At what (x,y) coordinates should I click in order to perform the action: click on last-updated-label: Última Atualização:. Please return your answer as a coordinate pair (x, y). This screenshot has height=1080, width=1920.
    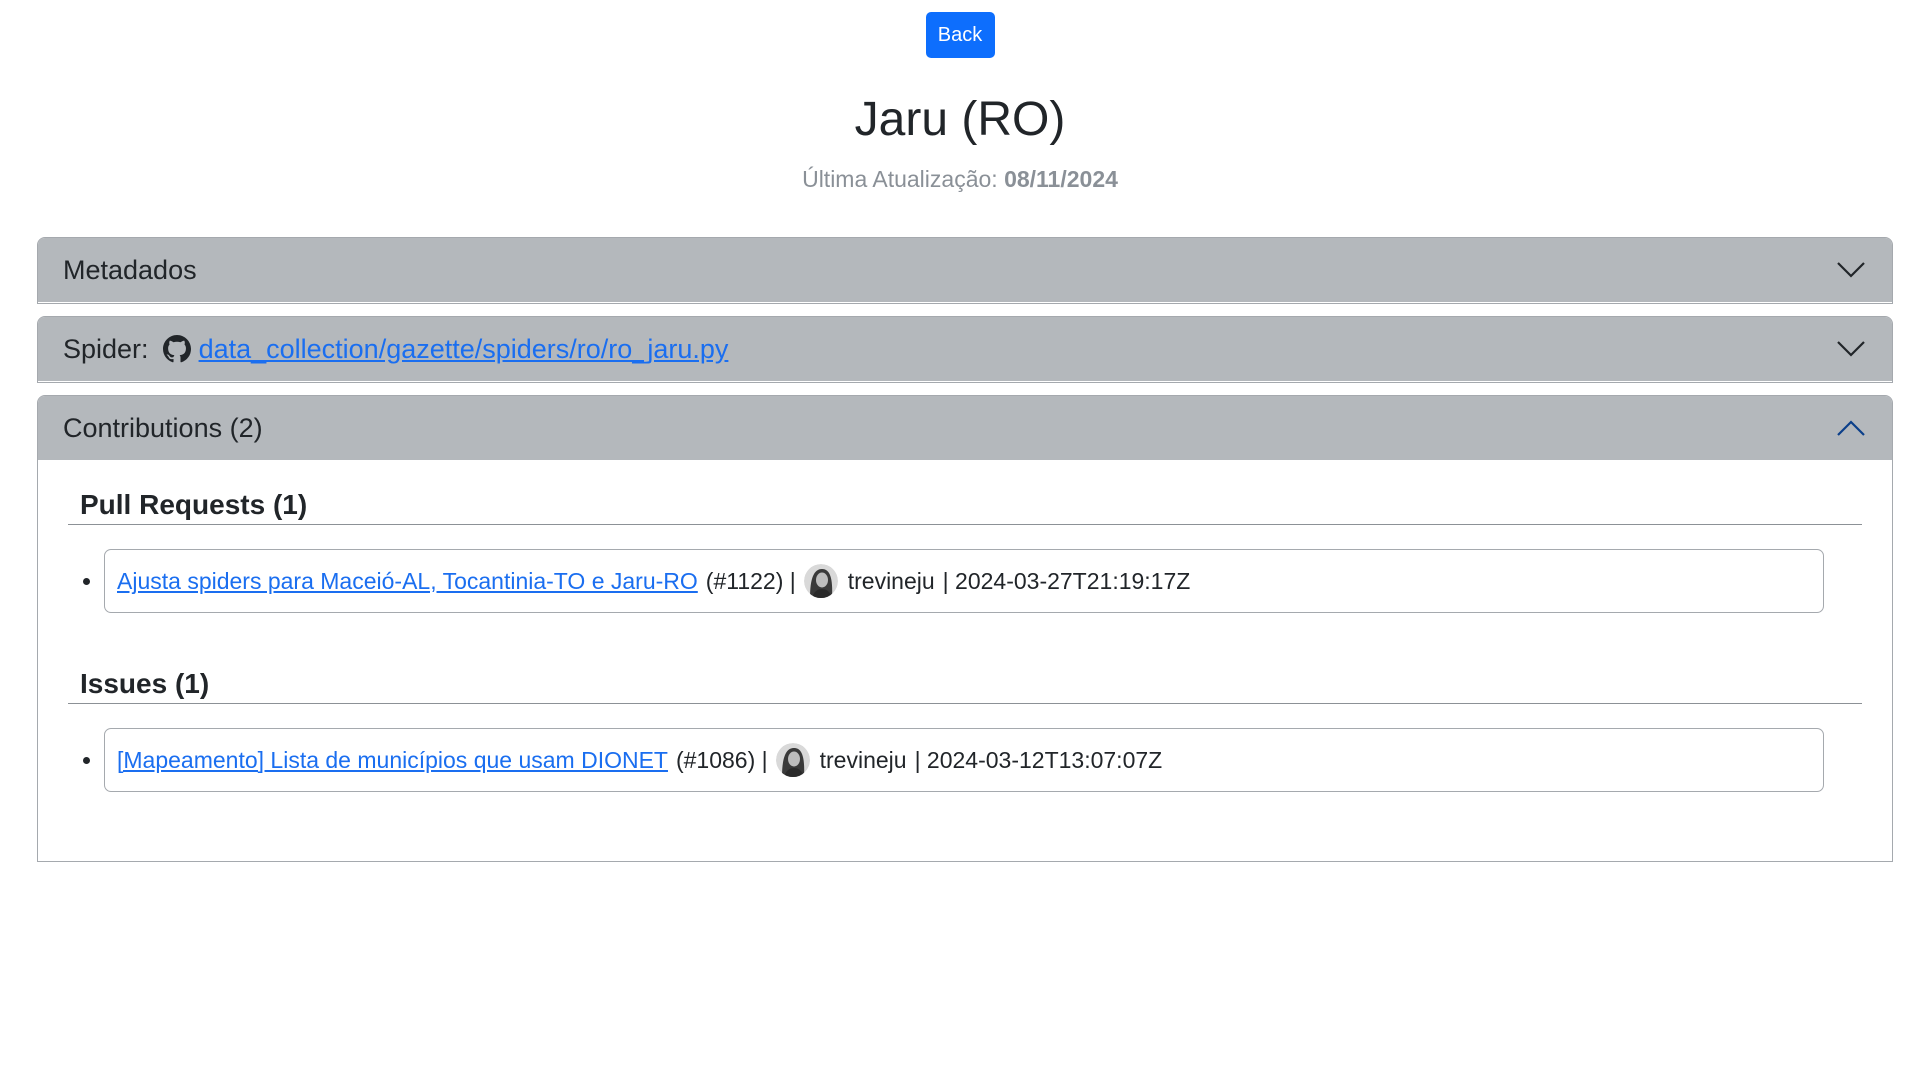
    Looking at the image, I should click on (900, 179).